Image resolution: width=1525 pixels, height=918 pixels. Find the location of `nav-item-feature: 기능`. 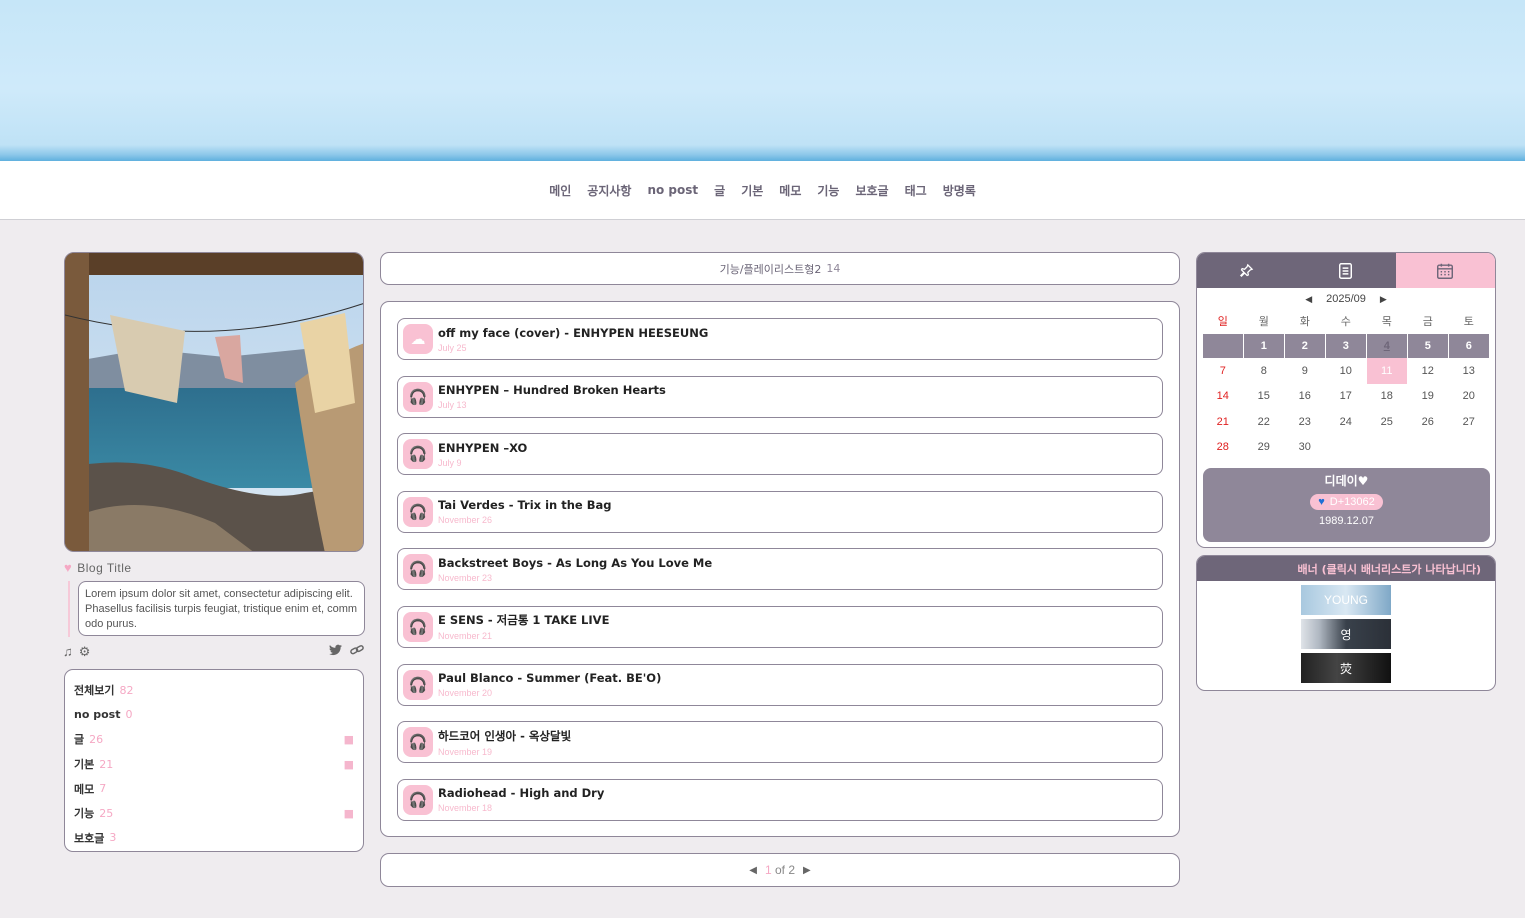

nav-item-feature: 기능 is located at coordinates (828, 190).